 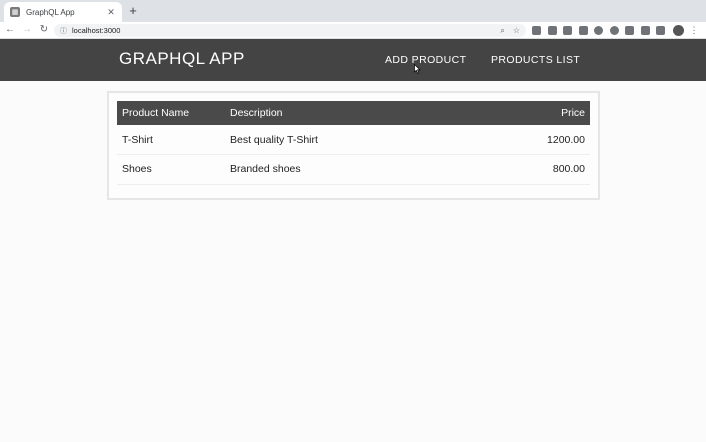 What do you see at coordinates (425, 60) in the screenshot?
I see `nav-add-product: ADD PRODUCT` at bounding box center [425, 60].